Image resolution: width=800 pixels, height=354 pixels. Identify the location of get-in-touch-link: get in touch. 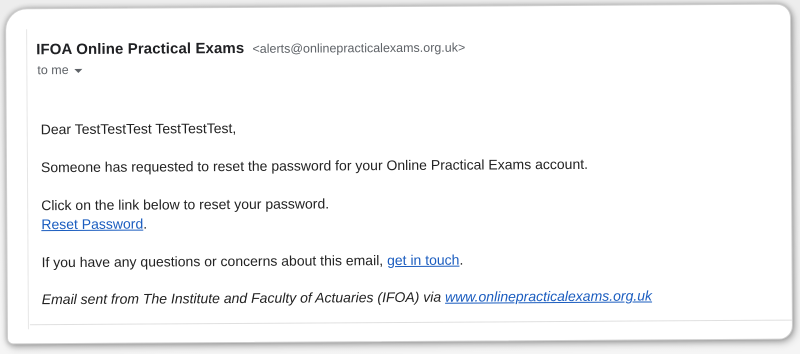
(423, 260).